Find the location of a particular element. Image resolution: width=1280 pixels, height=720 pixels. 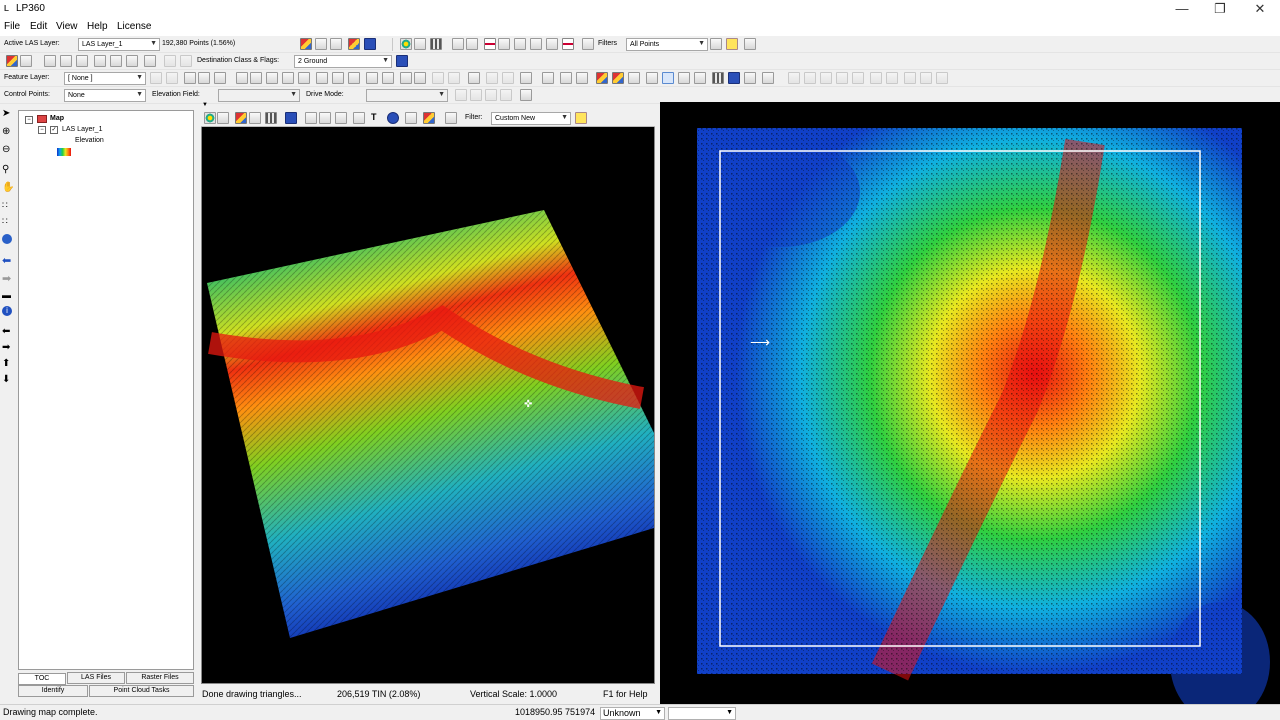

feature-layer-select: [ None ] ▼ is located at coordinates (105, 78).